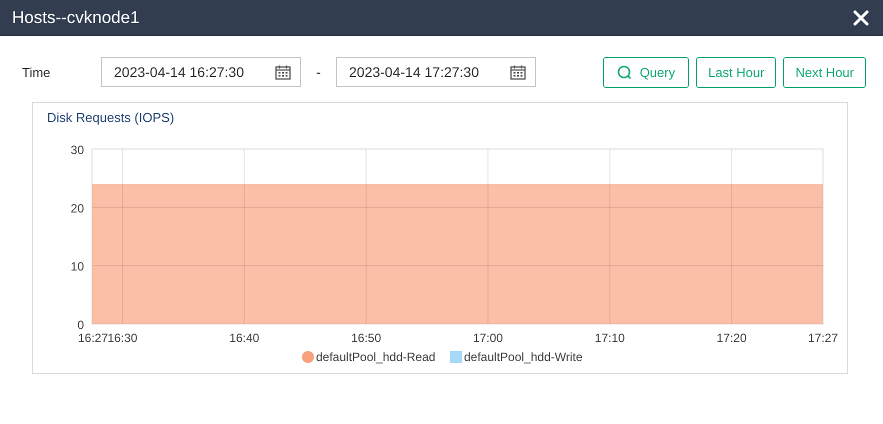 This screenshot has height=424, width=883. What do you see at coordinates (487, 338) in the screenshot?
I see `x-tick-label: 17:00` at bounding box center [487, 338].